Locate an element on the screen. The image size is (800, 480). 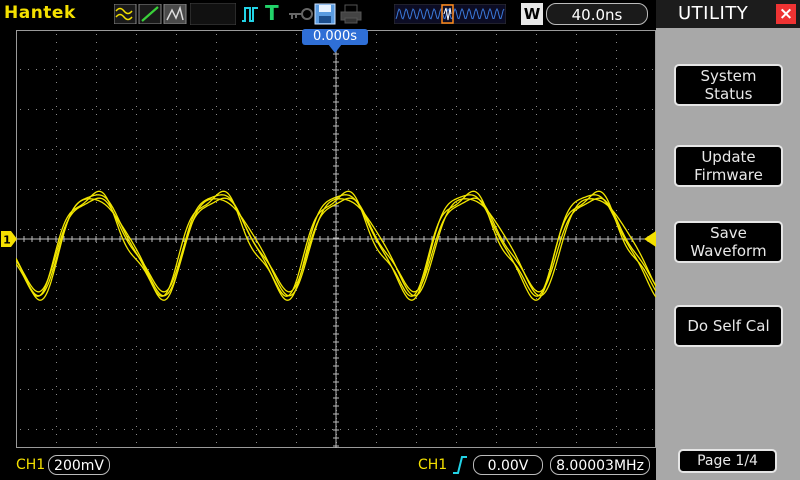
update-firmware-button: Update Firmware is located at coordinates (728, 166).